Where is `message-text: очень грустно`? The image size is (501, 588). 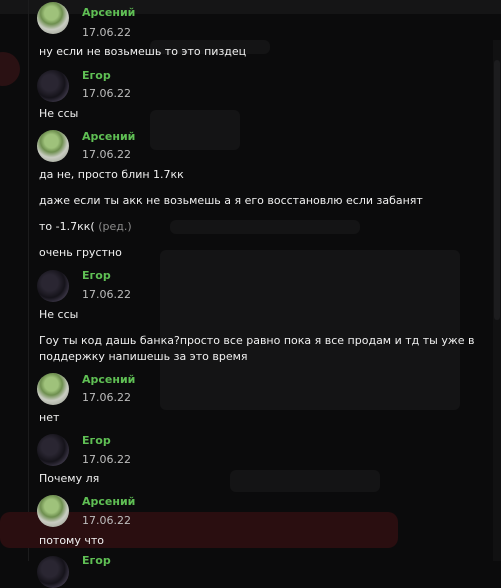 message-text: очень грустно is located at coordinates (80, 252).